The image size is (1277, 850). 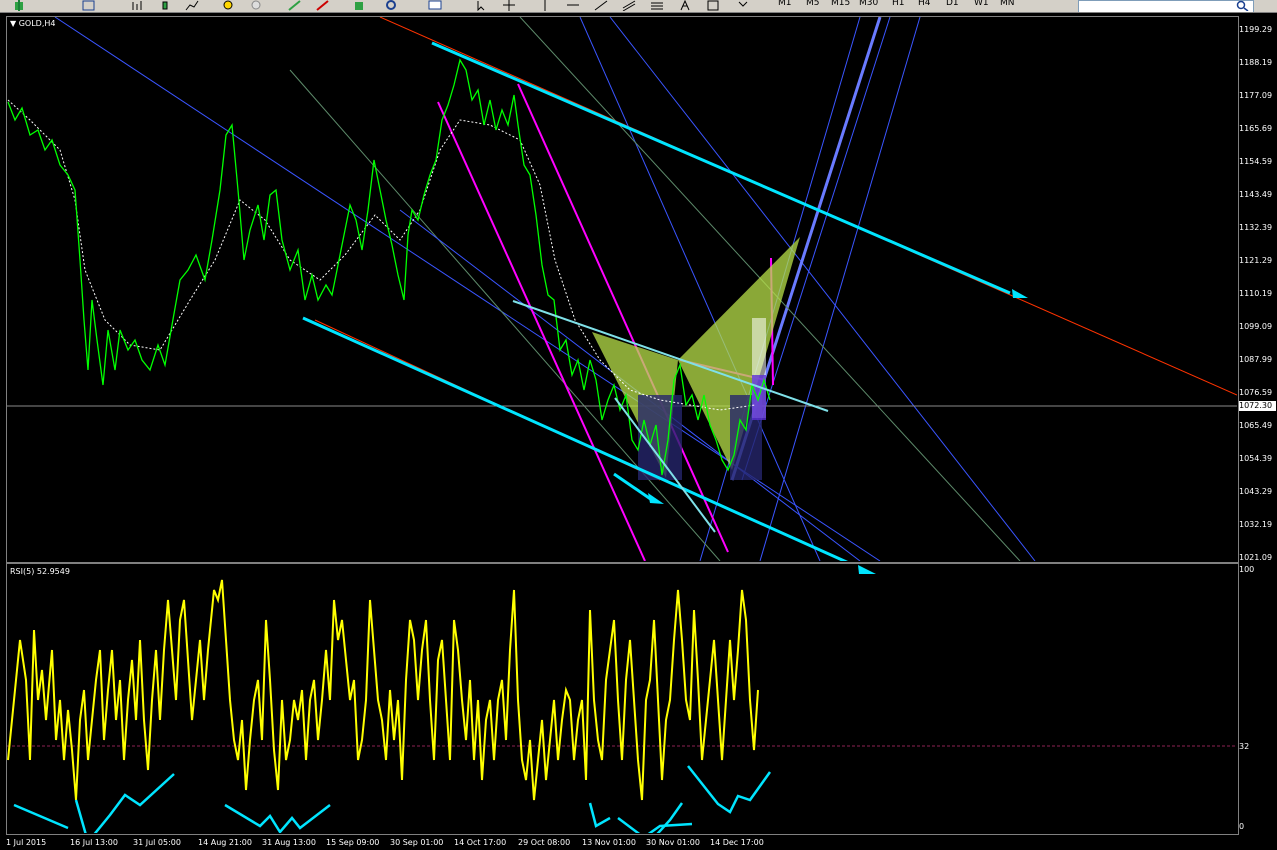 I want to click on price-label: 1087.99, so click(x=1256, y=359).